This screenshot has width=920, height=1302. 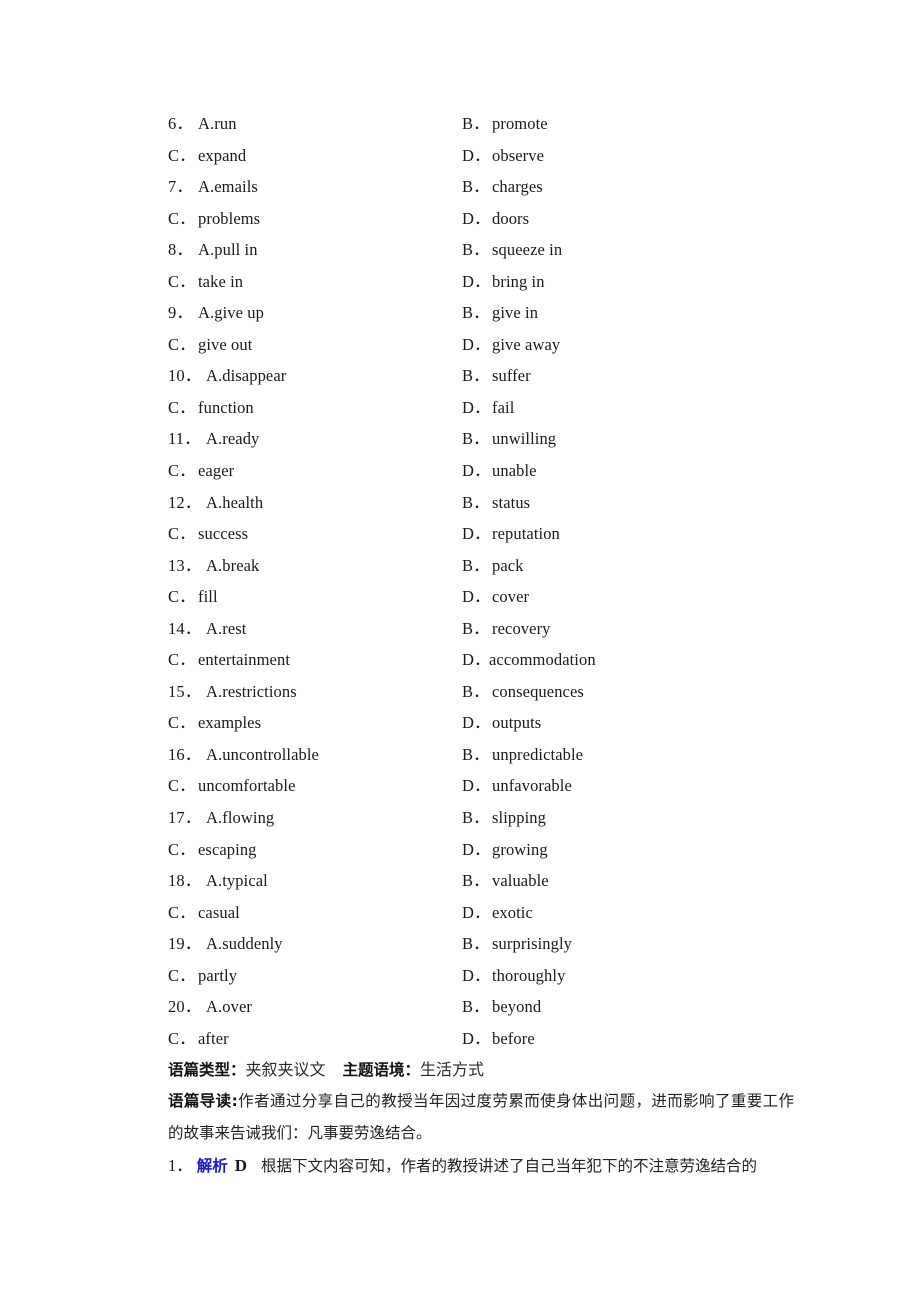 What do you see at coordinates (520, 849) in the screenshot?
I see `option-d-text: growing` at bounding box center [520, 849].